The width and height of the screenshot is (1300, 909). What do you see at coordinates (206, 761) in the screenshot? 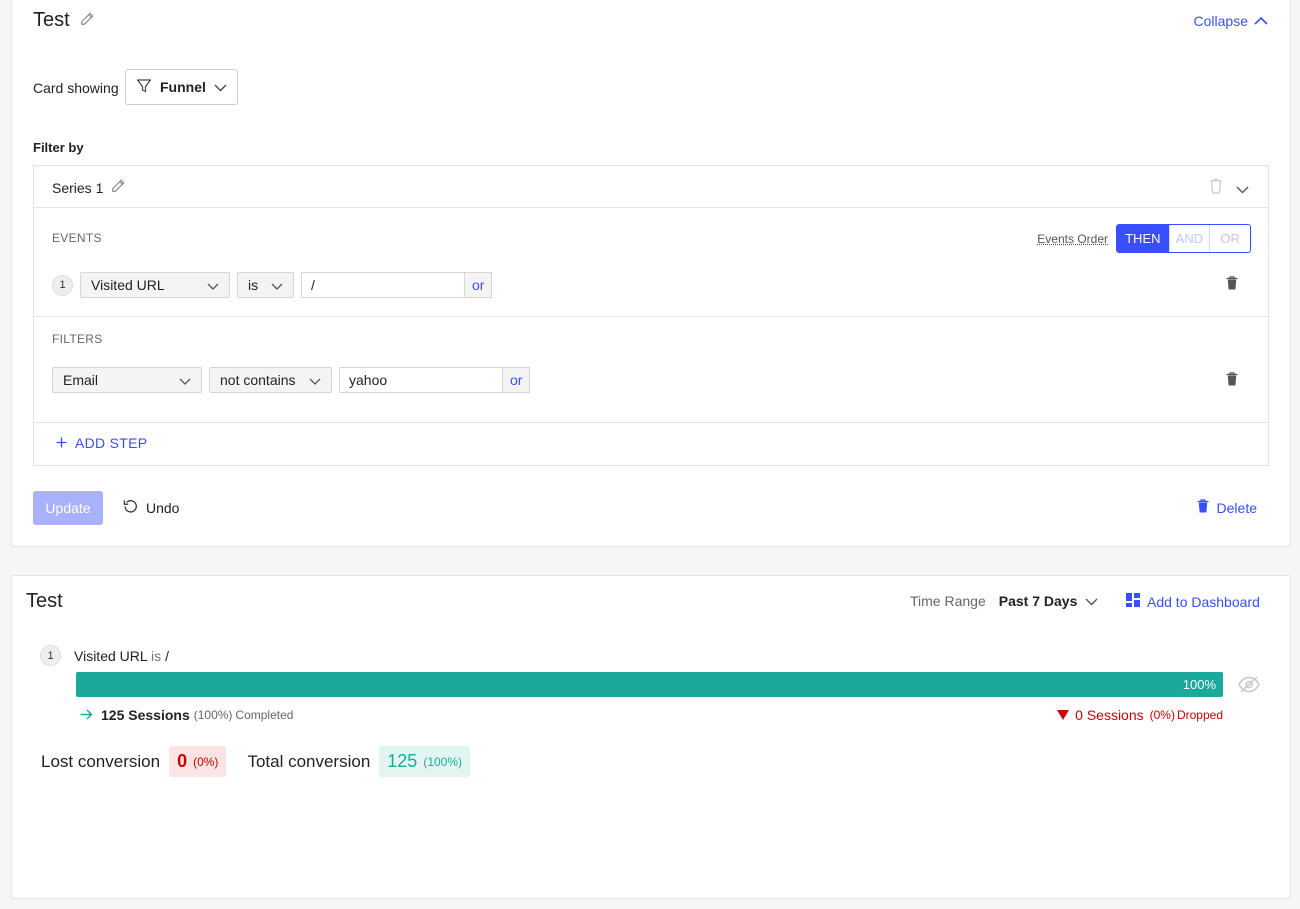
I see `lost-conversion-percent: (0%)` at bounding box center [206, 761].